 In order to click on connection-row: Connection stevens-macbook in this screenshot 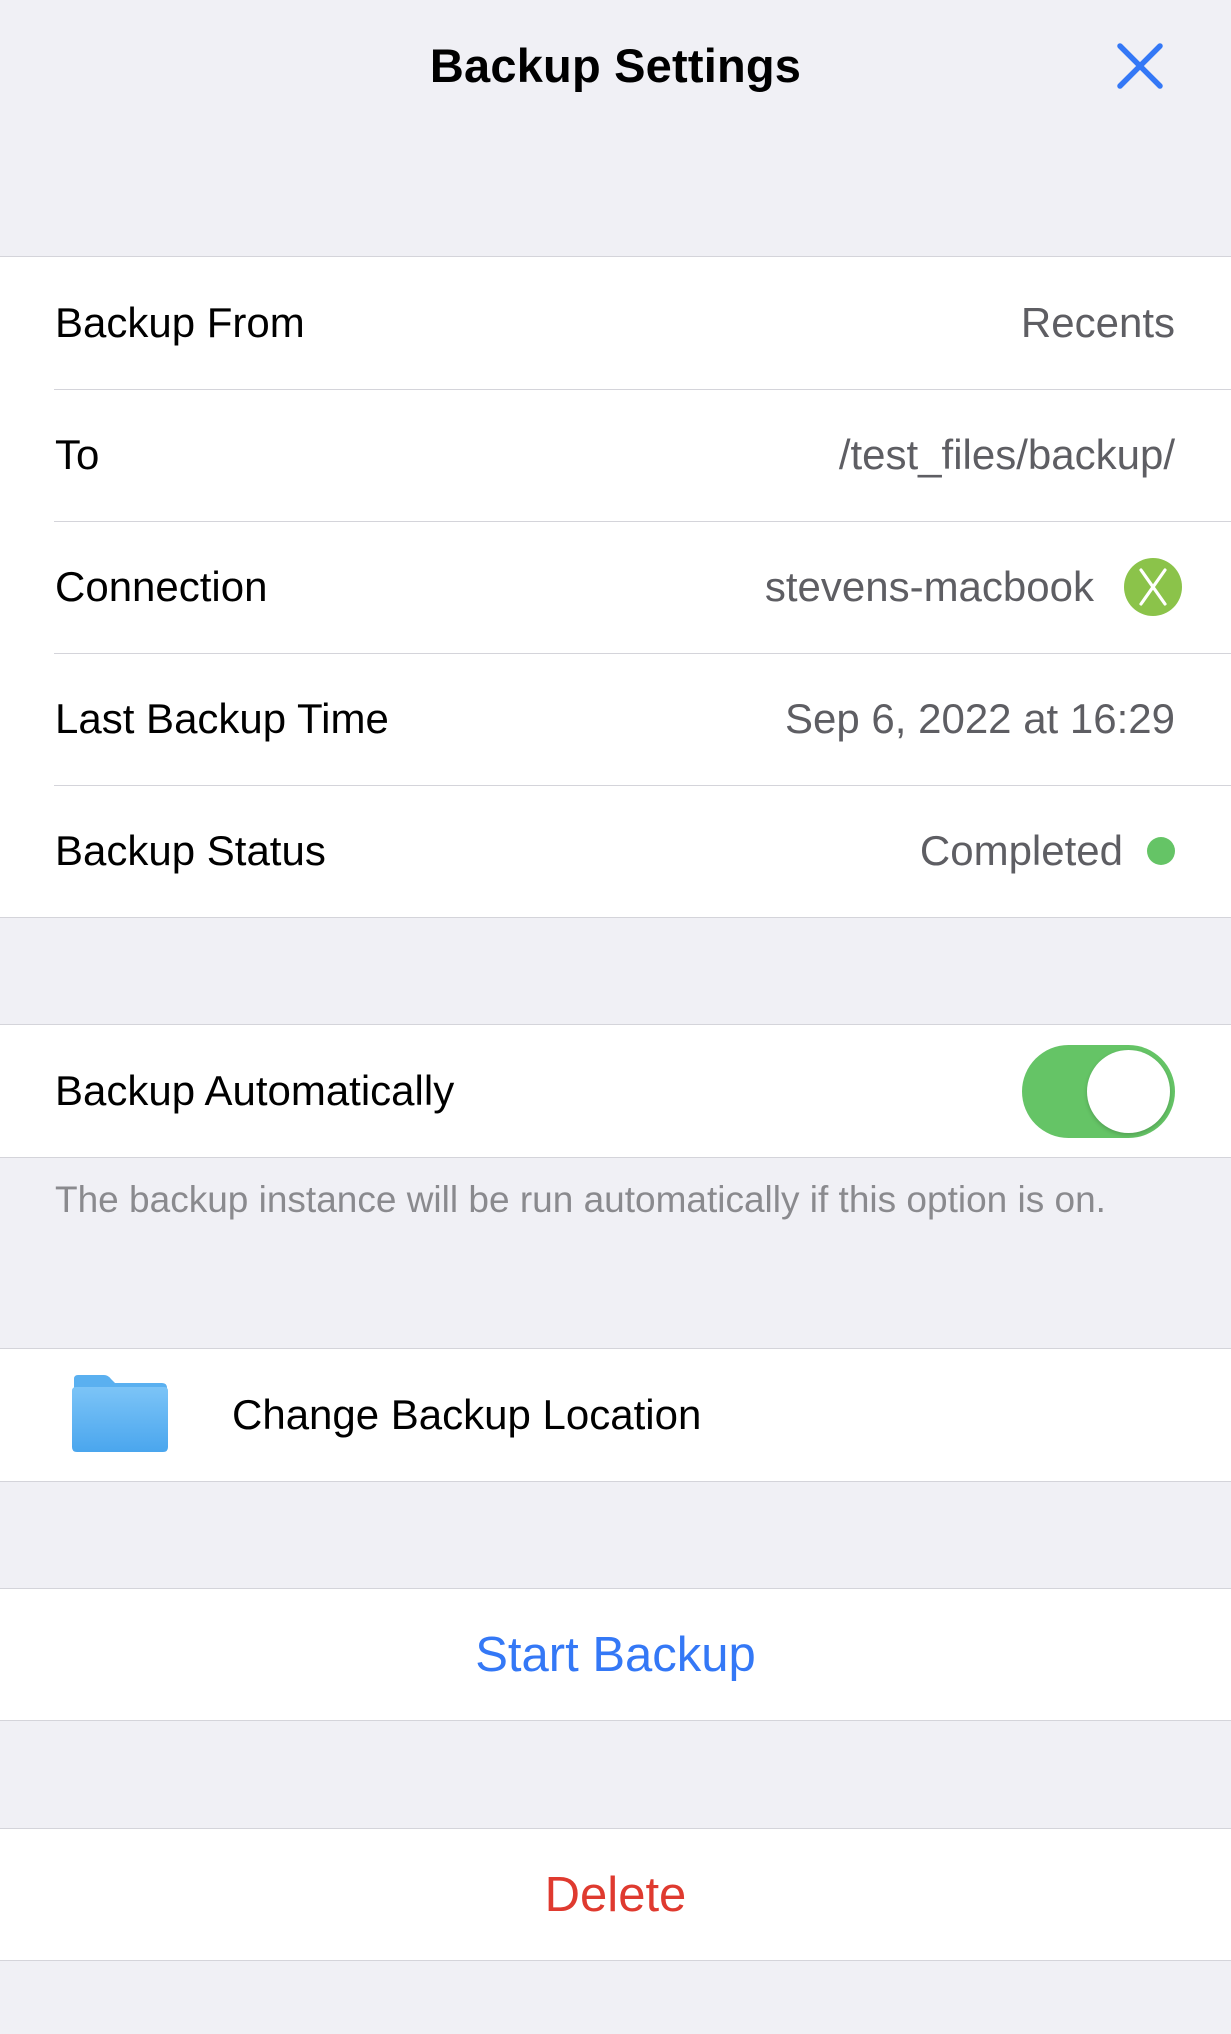, I will do `click(615, 587)`.